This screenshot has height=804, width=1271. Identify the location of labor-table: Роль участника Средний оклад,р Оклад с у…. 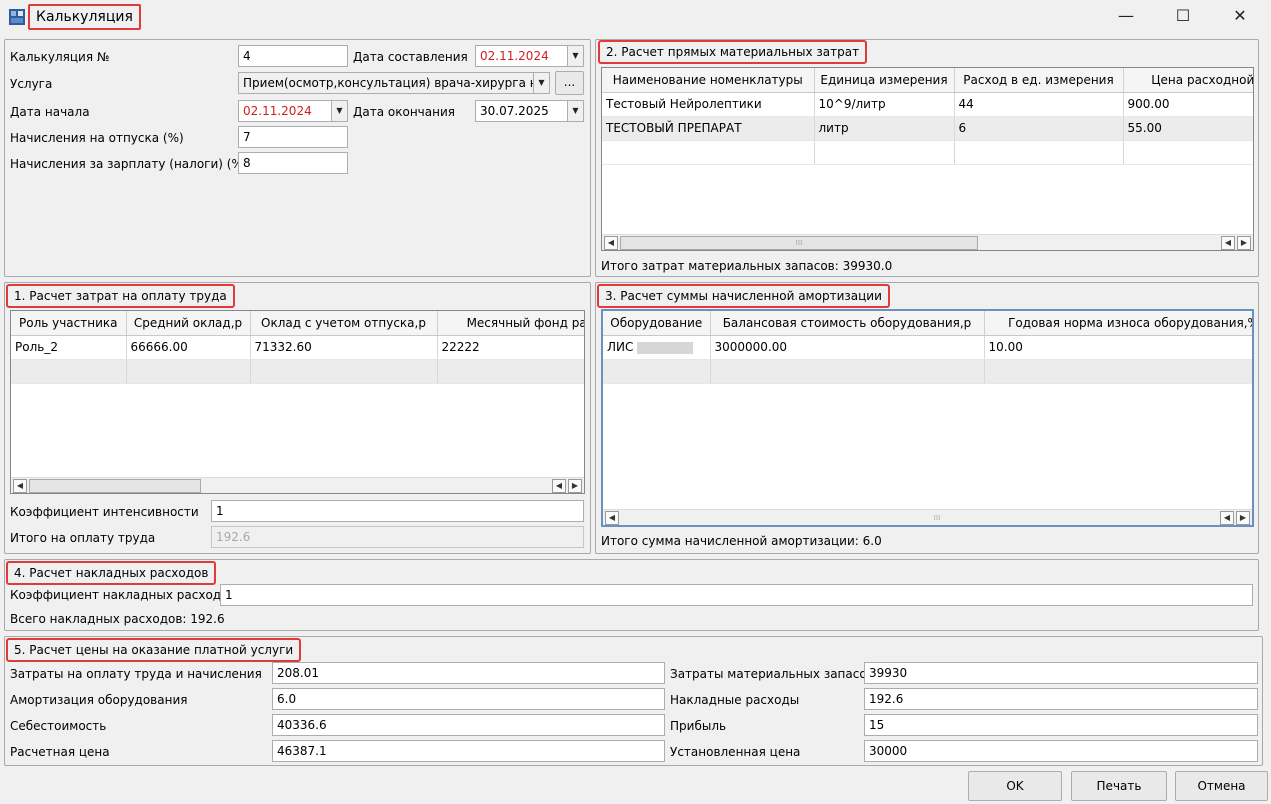
(297, 402).